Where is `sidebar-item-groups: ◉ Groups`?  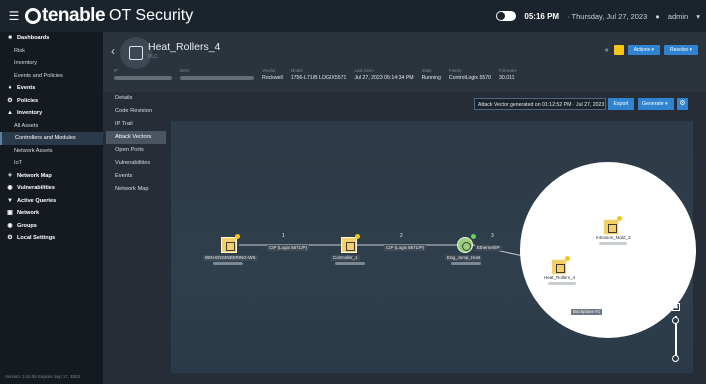
sidebar-item-groups: ◉ Groups is located at coordinates (51, 226).